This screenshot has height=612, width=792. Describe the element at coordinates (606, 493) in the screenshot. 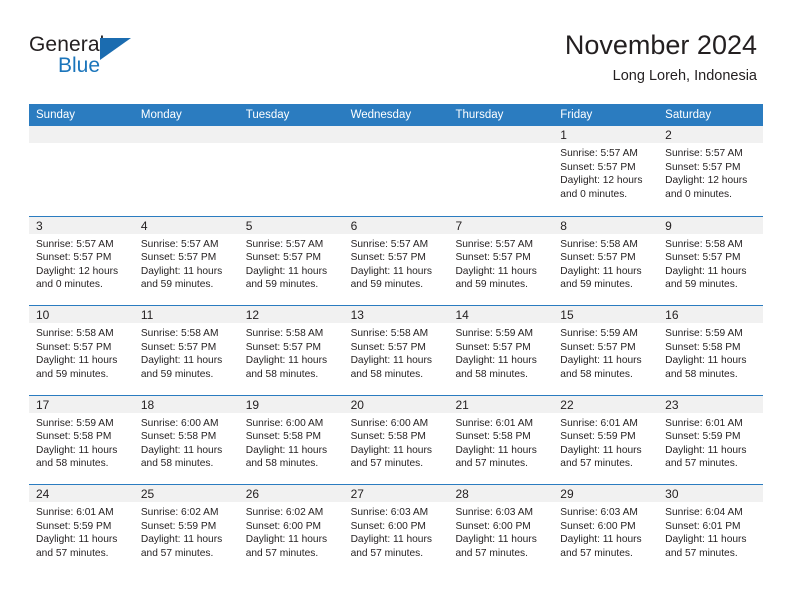

I see `date-number-strip: 29` at that location.